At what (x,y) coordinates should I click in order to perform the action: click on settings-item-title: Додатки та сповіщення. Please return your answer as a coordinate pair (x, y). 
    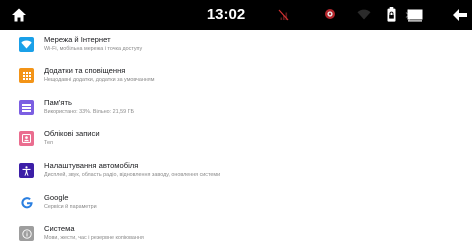
    Looking at the image, I should click on (85, 70).